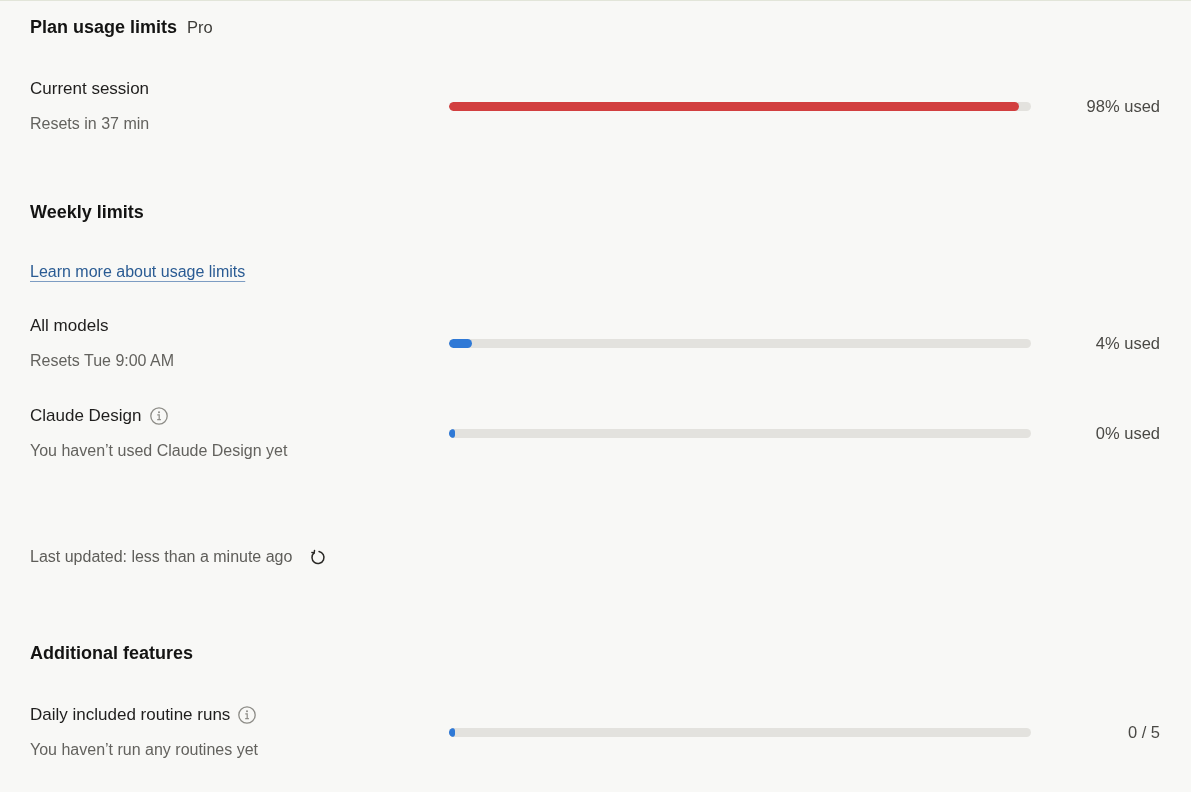 This screenshot has height=792, width=1191. I want to click on learn-more-link: Learn more about usage limits, so click(138, 271).